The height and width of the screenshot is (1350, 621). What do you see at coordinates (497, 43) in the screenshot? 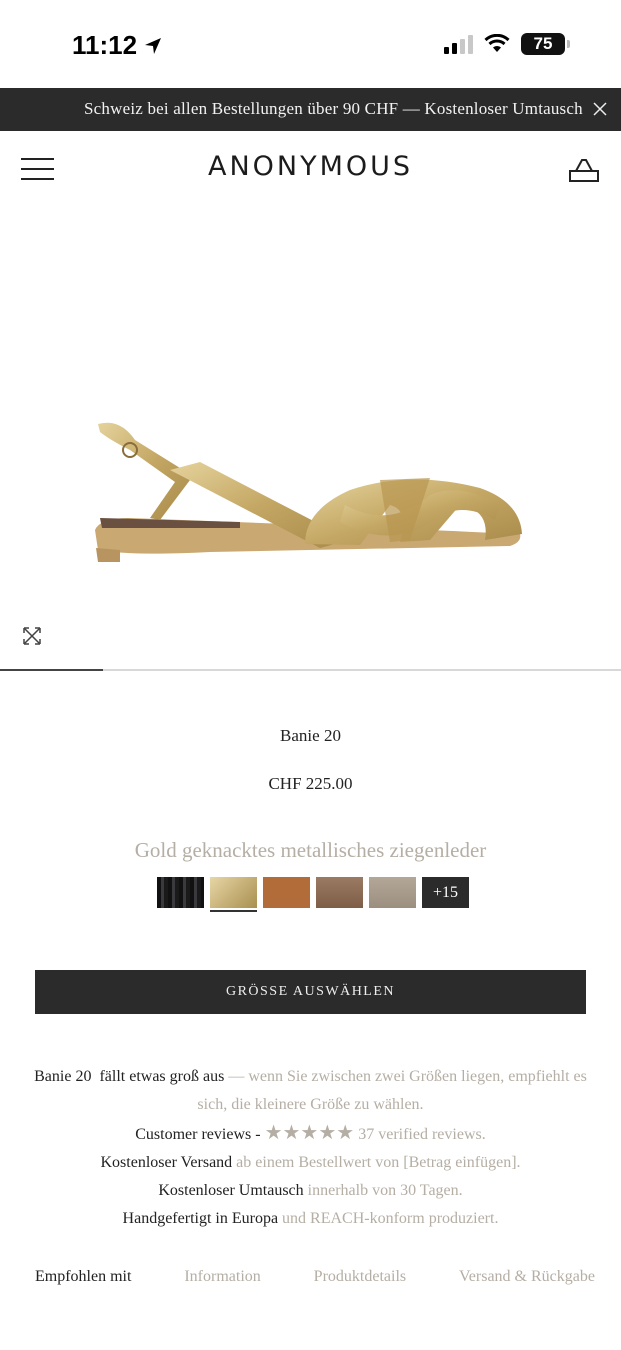
I see `wifi-icon` at bounding box center [497, 43].